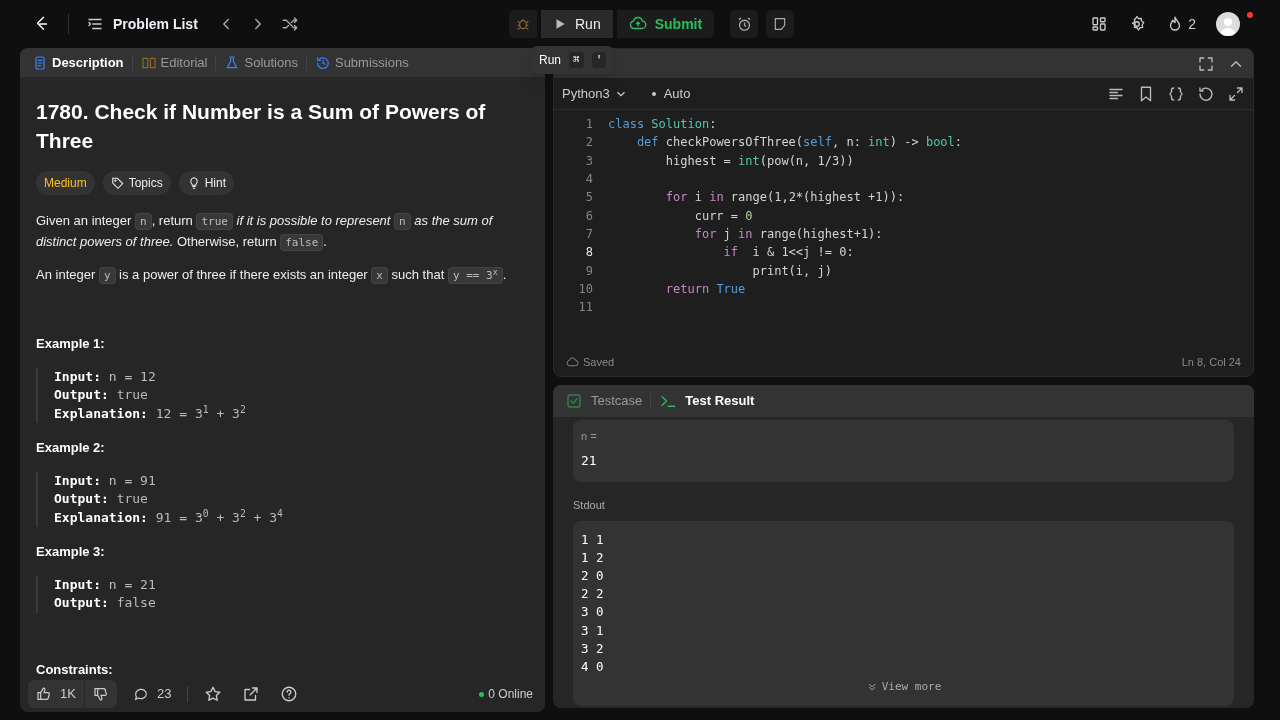  What do you see at coordinates (272, 275) in the screenshot?
I see `description-paragraph: An integer y is a power of three if there exists an integer x such that y == 3$^{x}$ .` at bounding box center [272, 275].